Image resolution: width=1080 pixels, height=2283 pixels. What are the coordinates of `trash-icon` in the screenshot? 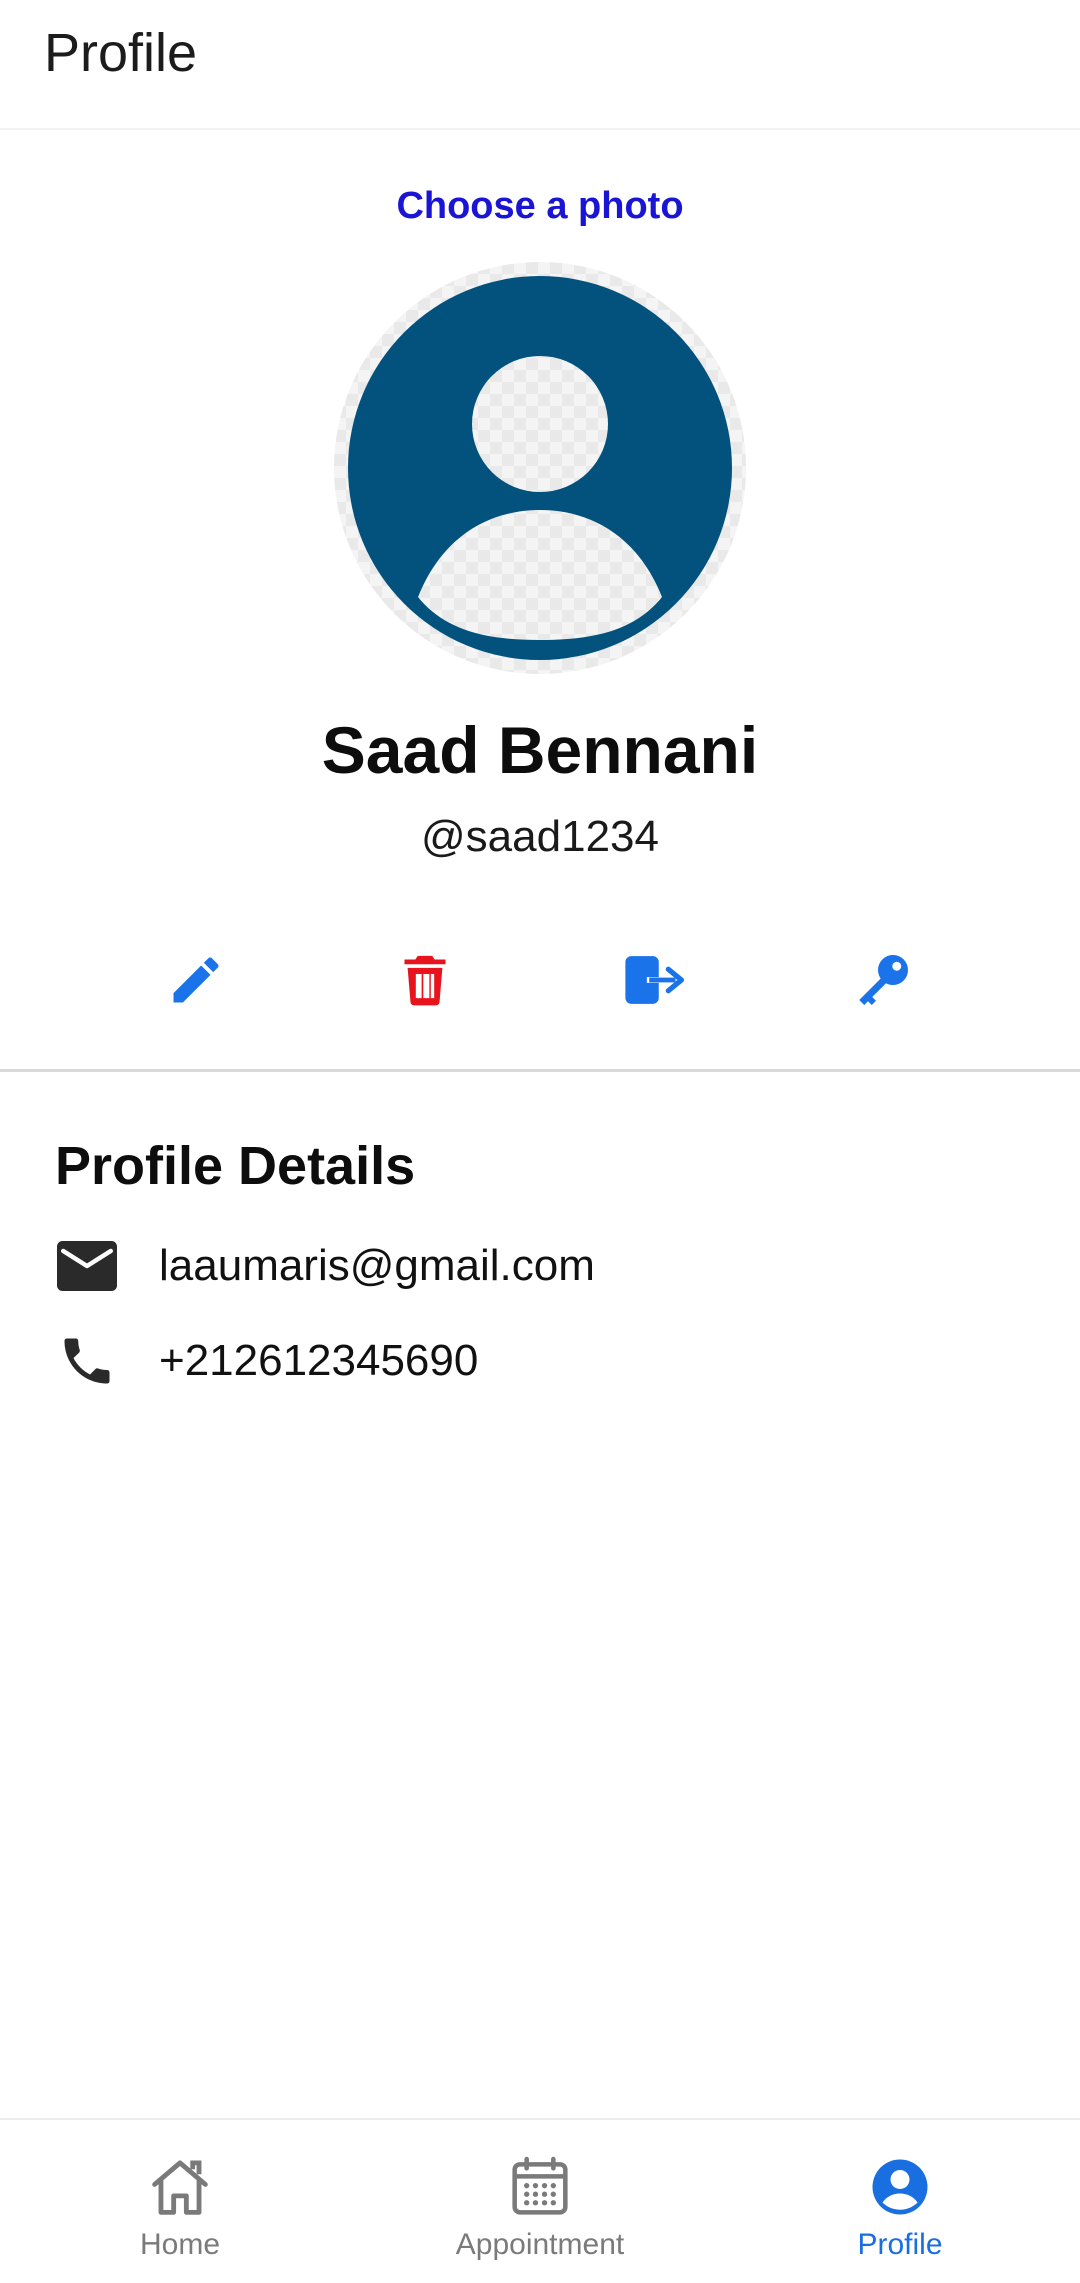 It's located at (425, 980).